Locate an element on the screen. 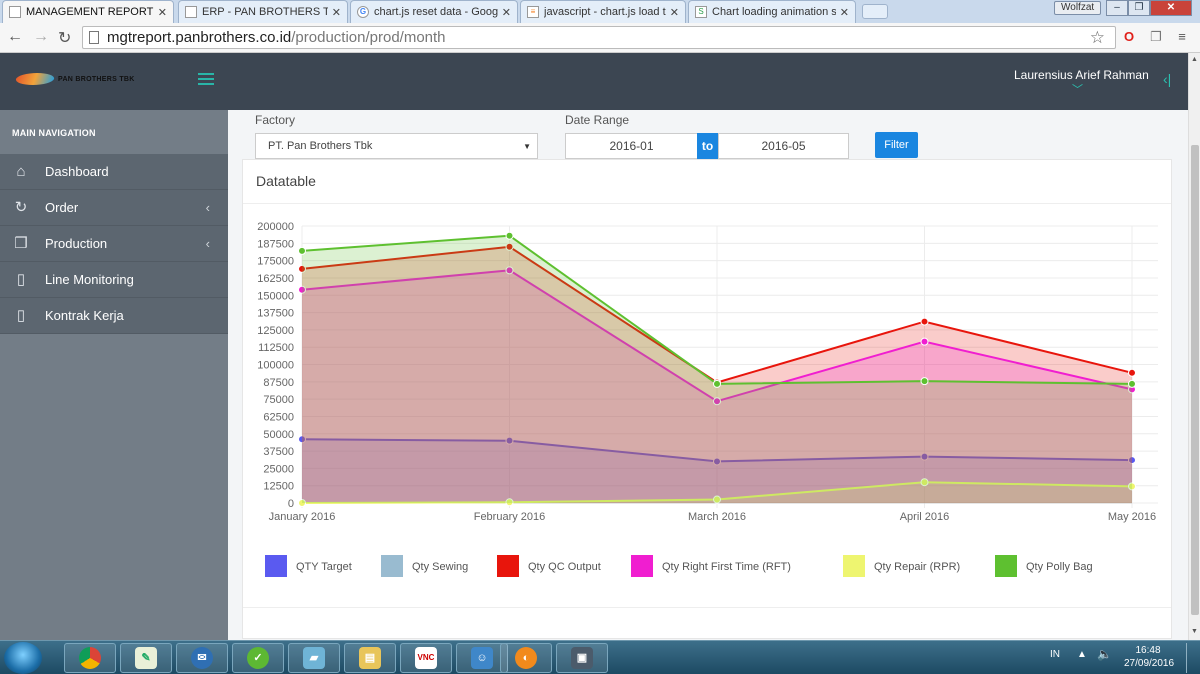 The width and height of the screenshot is (1200, 674). taskbar-app-orange: ◐ is located at coordinates (526, 658).